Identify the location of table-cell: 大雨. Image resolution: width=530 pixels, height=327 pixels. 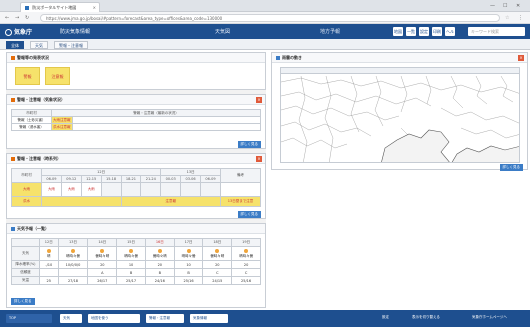
(91, 189).